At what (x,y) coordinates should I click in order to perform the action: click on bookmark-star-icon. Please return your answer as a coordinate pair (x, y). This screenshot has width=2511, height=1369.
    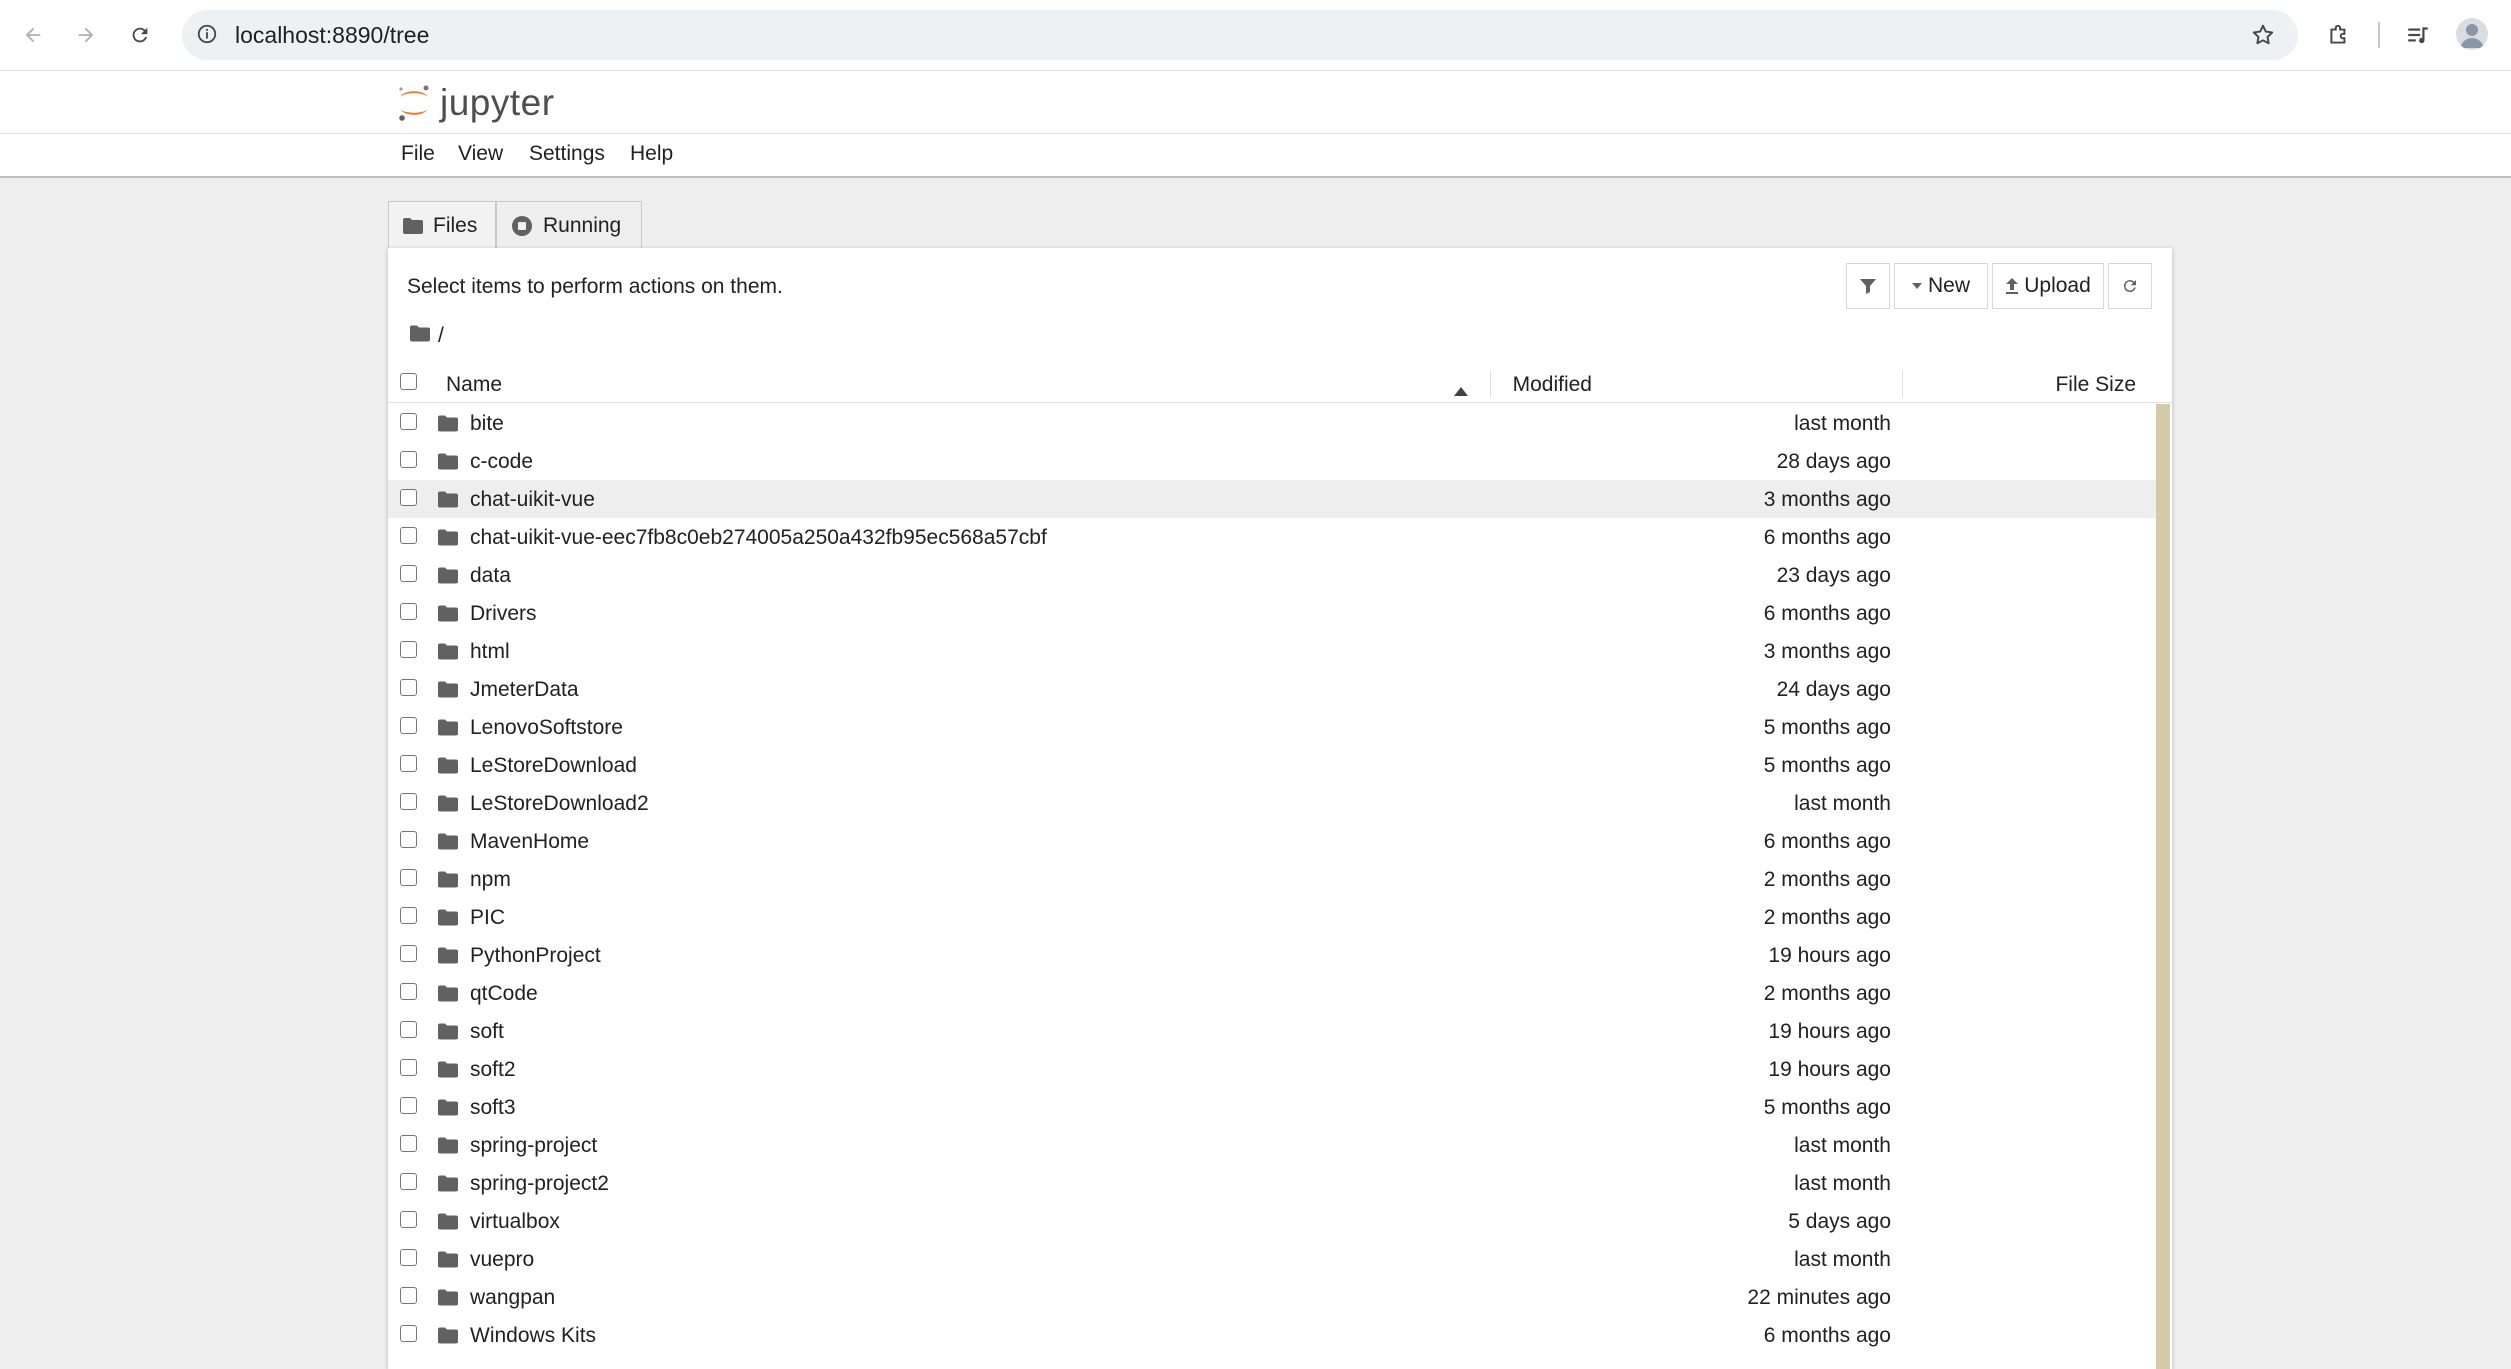
    Looking at the image, I should click on (2263, 37).